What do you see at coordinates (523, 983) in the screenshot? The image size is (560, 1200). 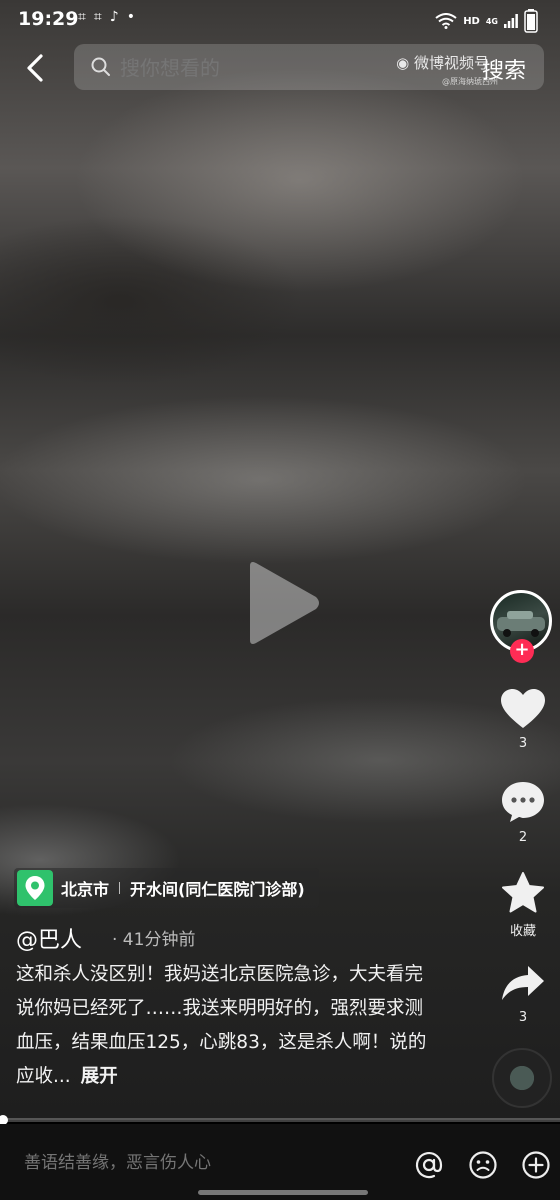 I see `share-arrow-icon` at bounding box center [523, 983].